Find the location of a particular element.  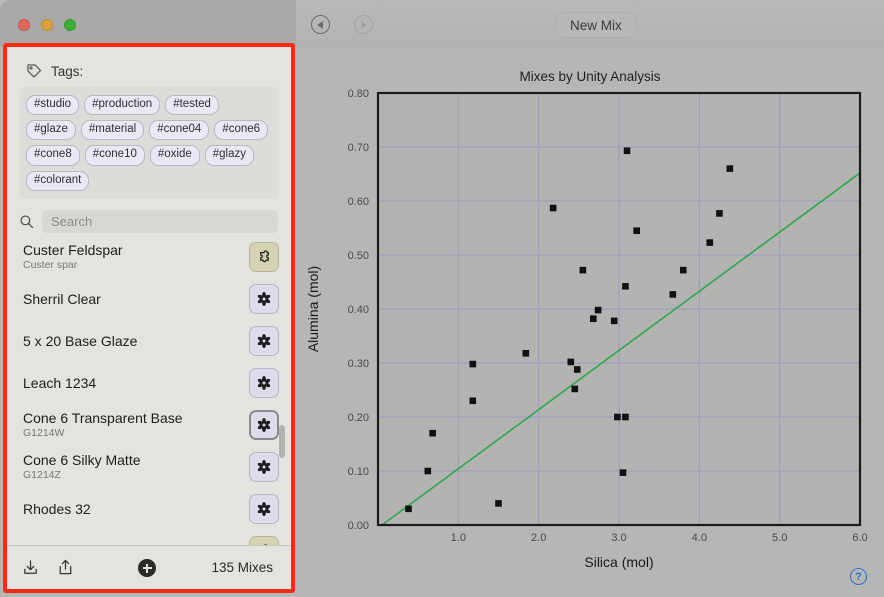

sidebar-bottom-bar: 135 Mixes is located at coordinates (149, 567).